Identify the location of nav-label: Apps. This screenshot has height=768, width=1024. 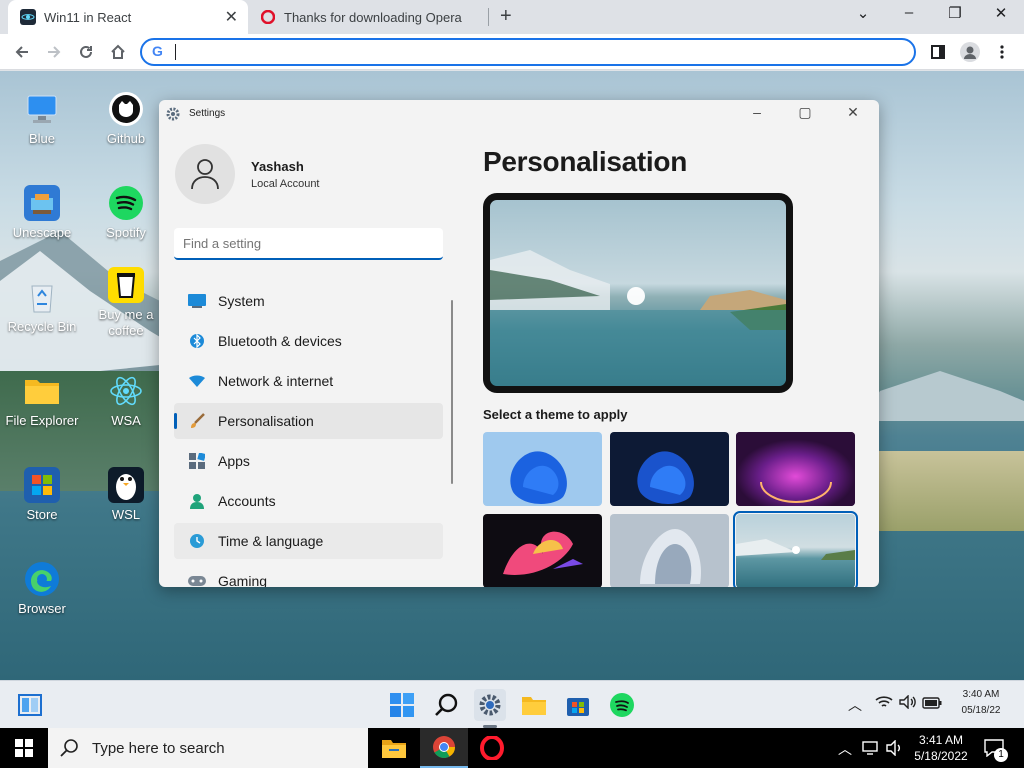
(234, 461).